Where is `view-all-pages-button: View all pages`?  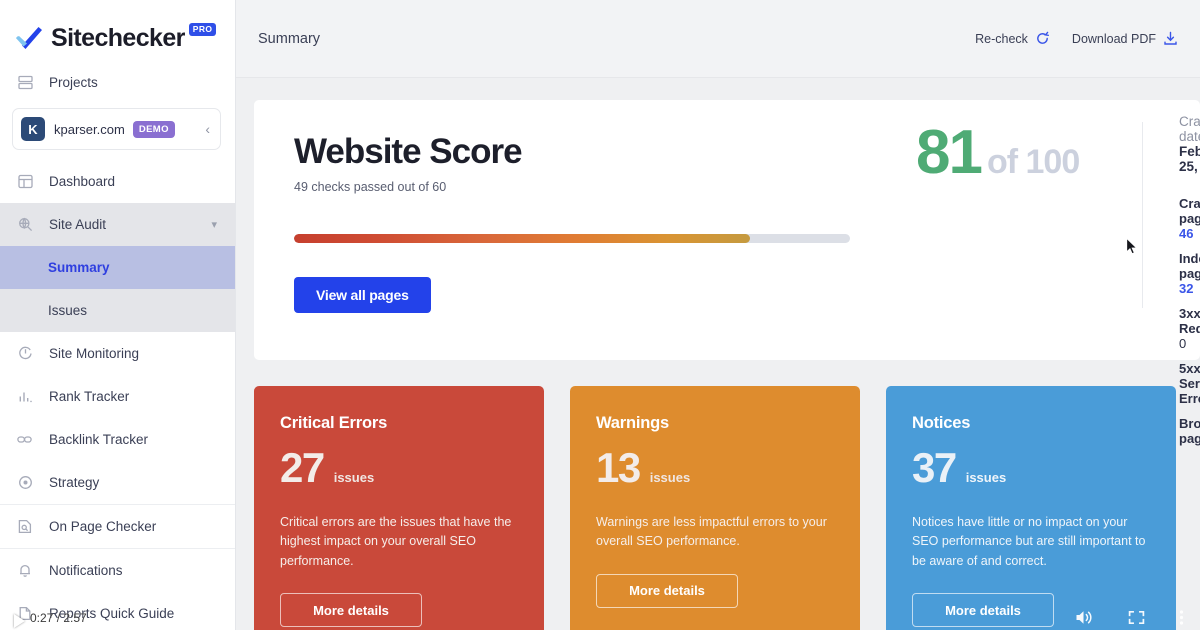
view-all-pages-button: View all pages is located at coordinates (362, 294).